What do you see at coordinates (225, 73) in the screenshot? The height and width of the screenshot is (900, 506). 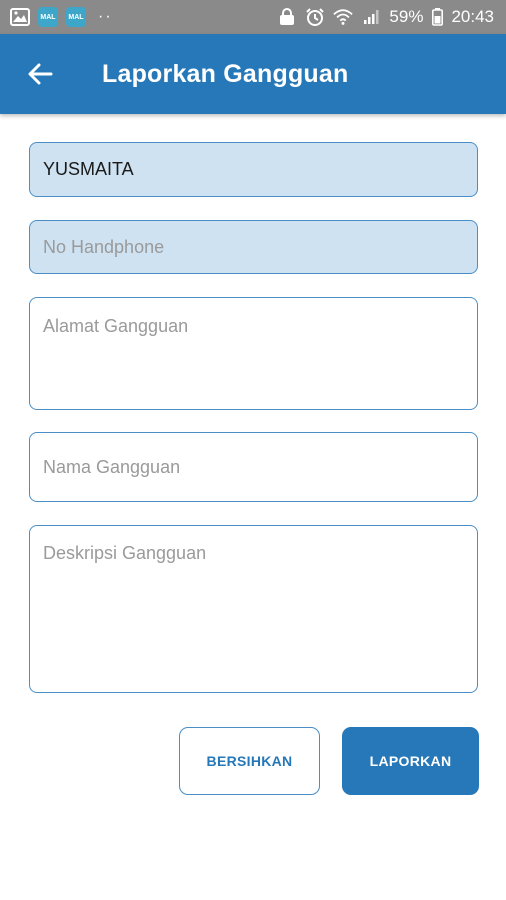 I see `page-title: Laporkan Gangguan` at bounding box center [225, 73].